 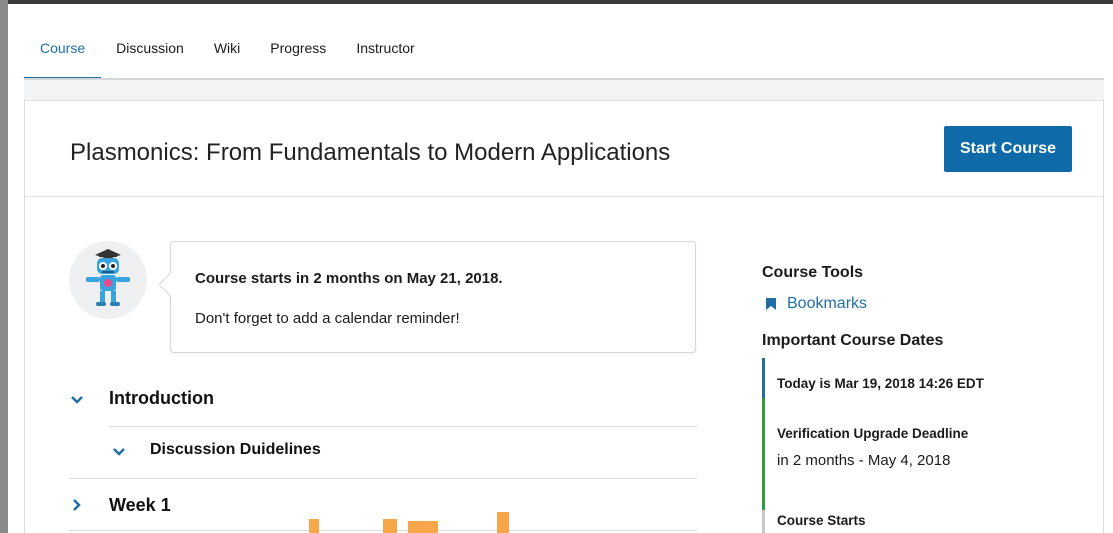 I want to click on tab-progress: Progress, so click(x=298, y=54).